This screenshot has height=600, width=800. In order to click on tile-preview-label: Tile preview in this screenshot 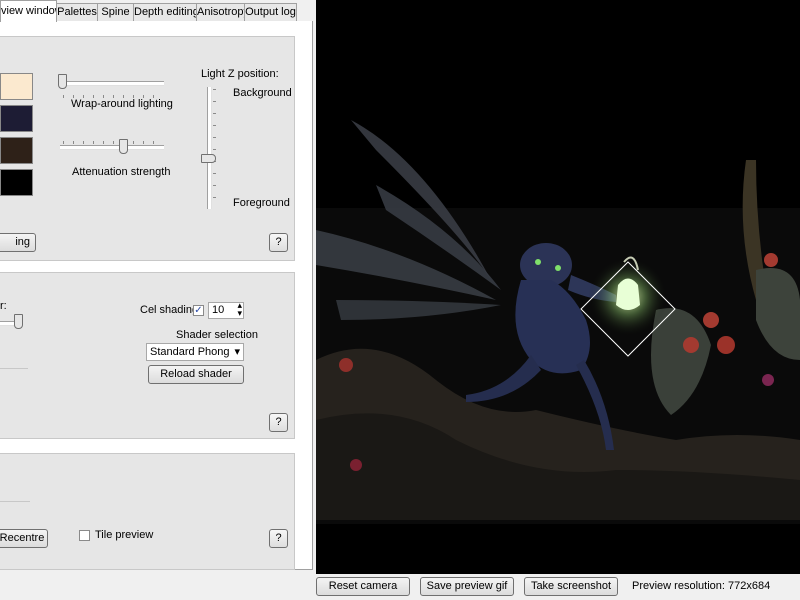, I will do `click(124, 535)`.